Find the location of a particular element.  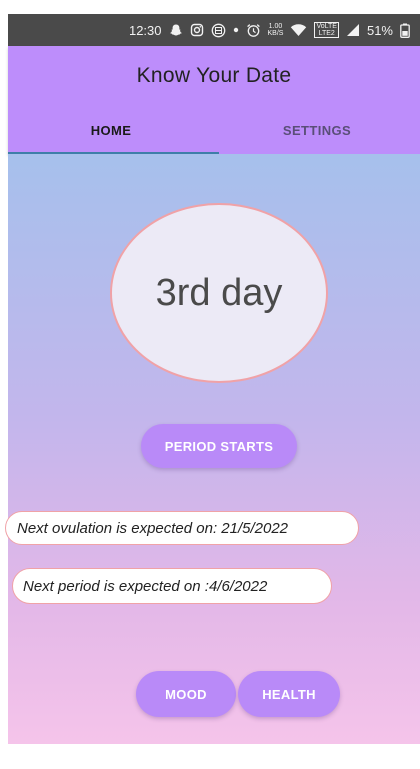

period-starts-button: PERIOD STARTS is located at coordinates (219, 446).